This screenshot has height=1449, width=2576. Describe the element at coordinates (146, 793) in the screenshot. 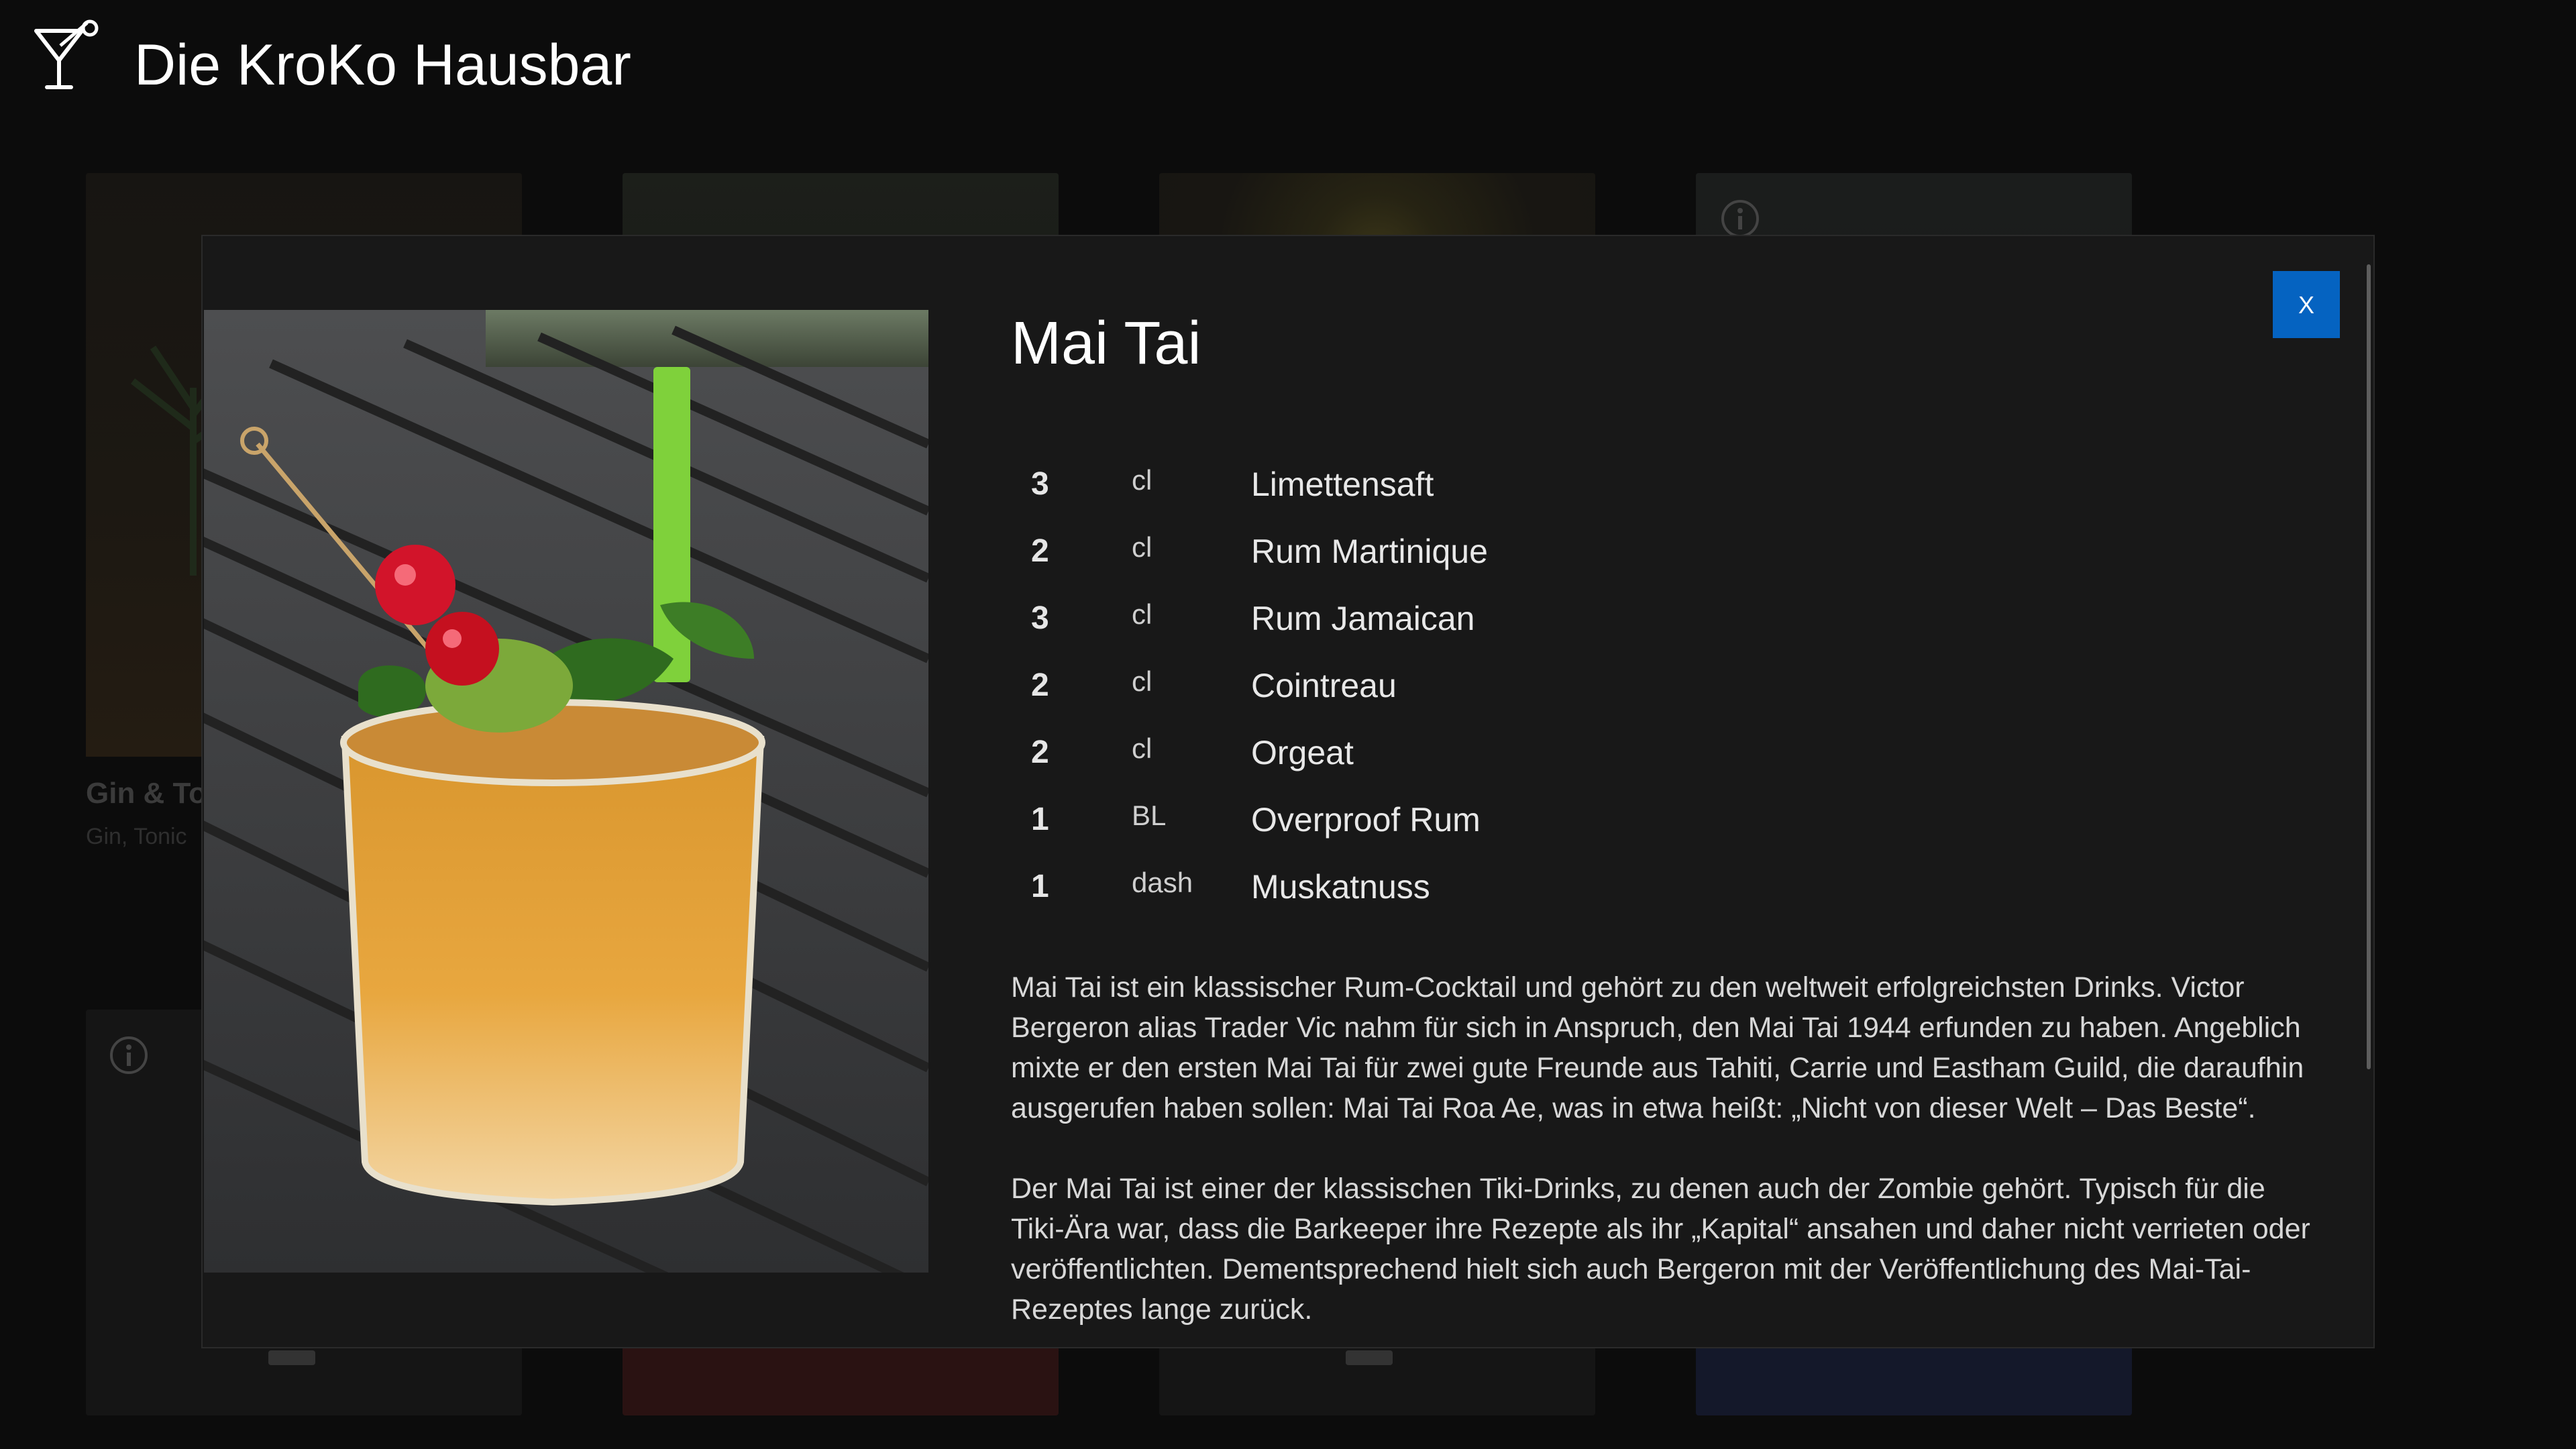

I see `card-title: Gin & To` at that location.